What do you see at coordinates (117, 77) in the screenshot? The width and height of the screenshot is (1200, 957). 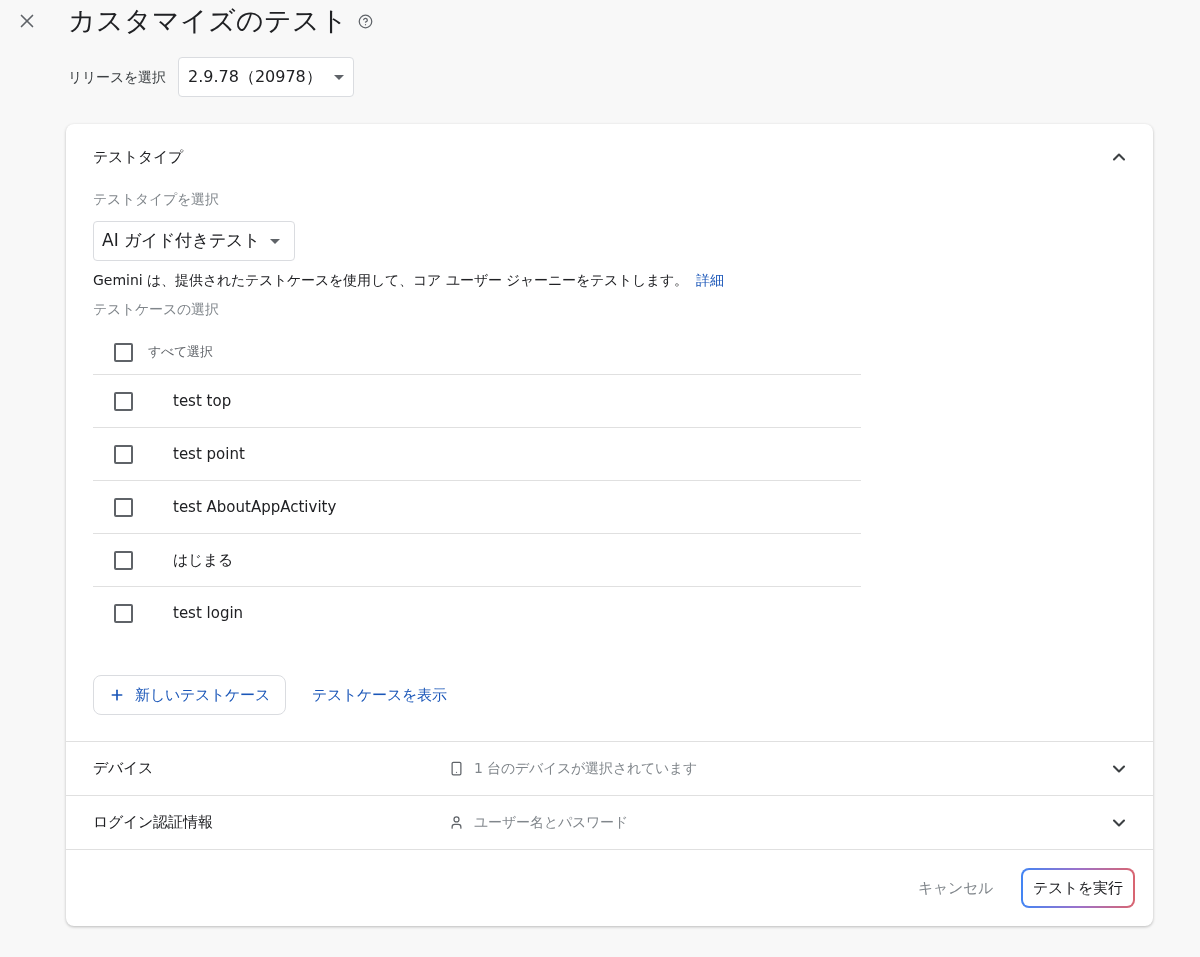 I see `release-label: リリースを選択` at bounding box center [117, 77].